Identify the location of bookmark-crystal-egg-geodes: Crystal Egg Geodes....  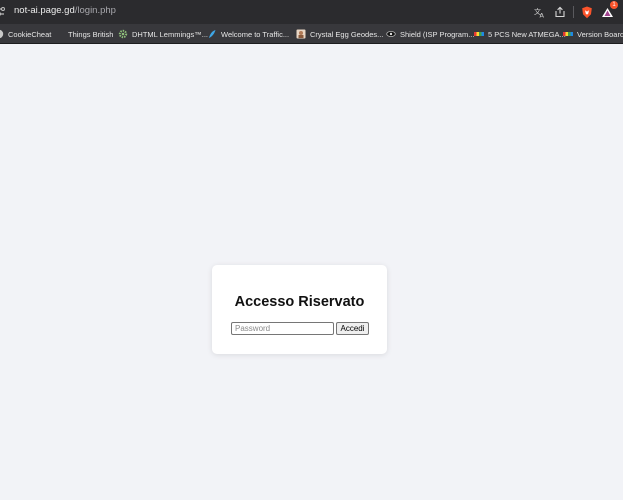
(339, 34).